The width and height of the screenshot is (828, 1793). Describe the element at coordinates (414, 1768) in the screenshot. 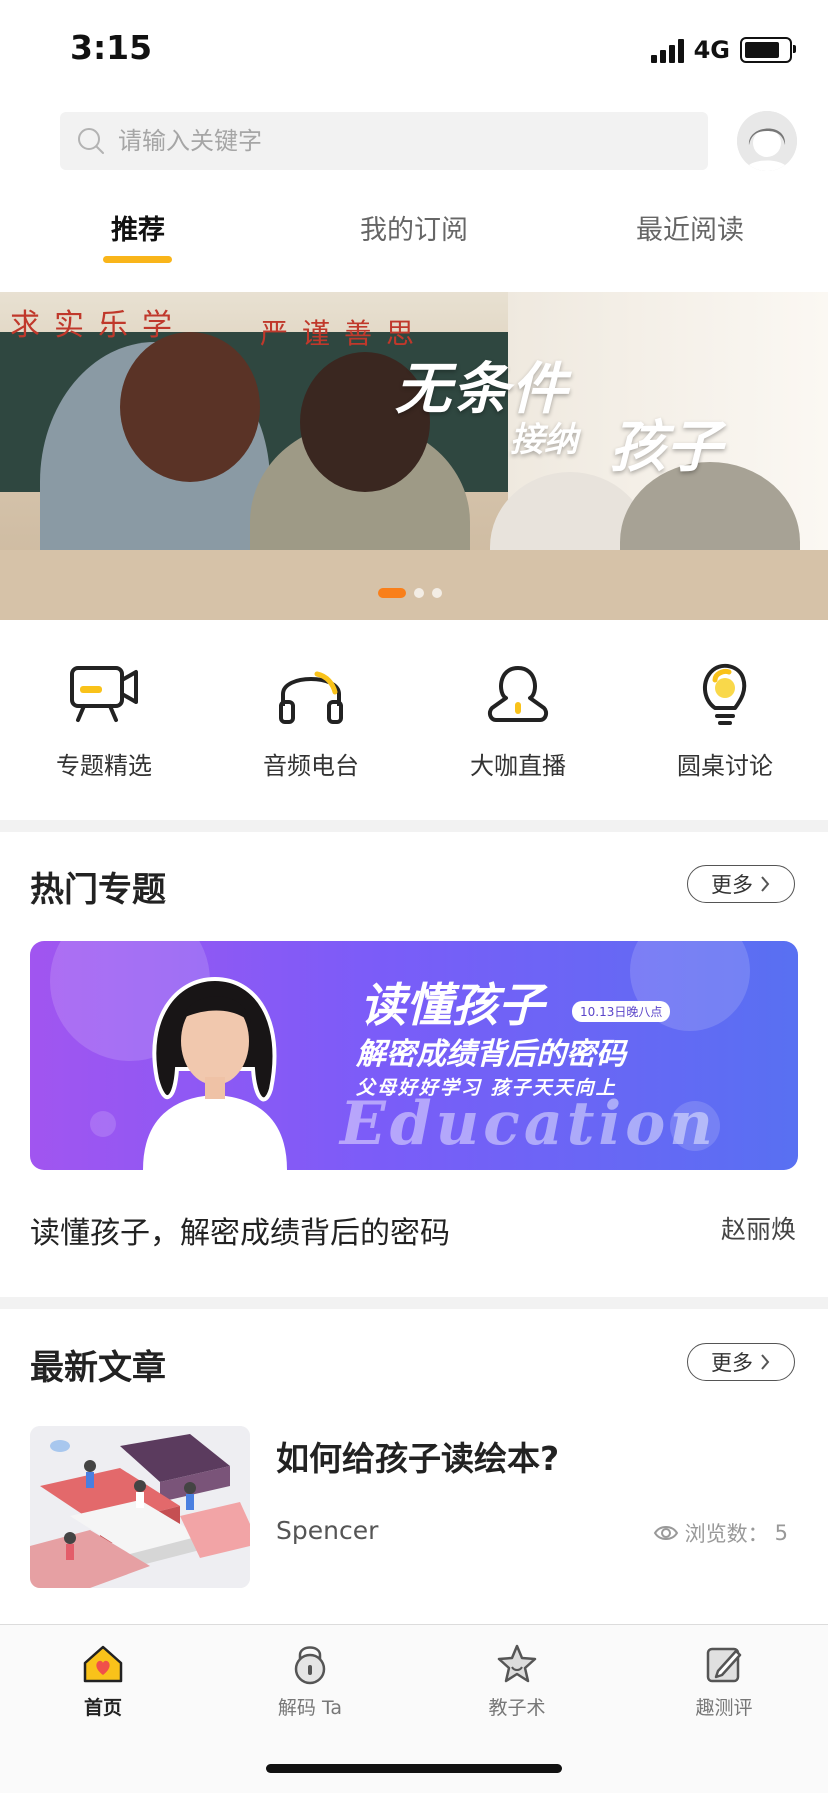

I see `home-indicator` at that location.